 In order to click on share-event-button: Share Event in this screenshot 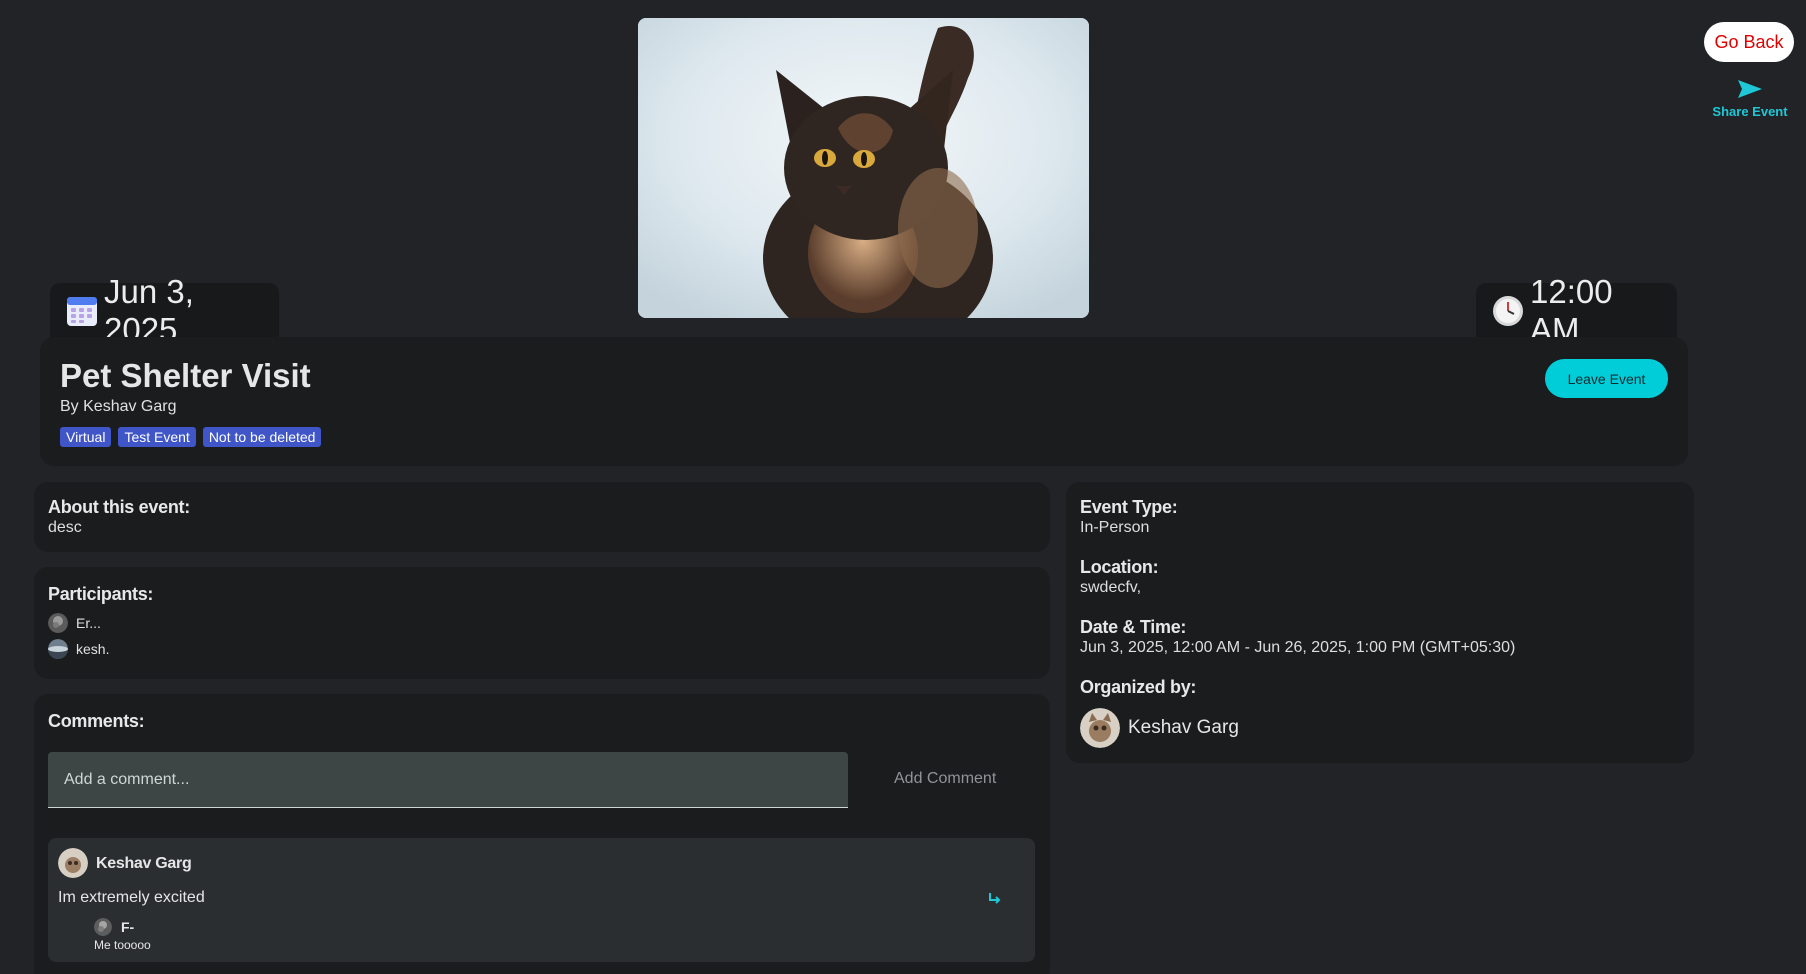, I will do `click(1750, 98)`.